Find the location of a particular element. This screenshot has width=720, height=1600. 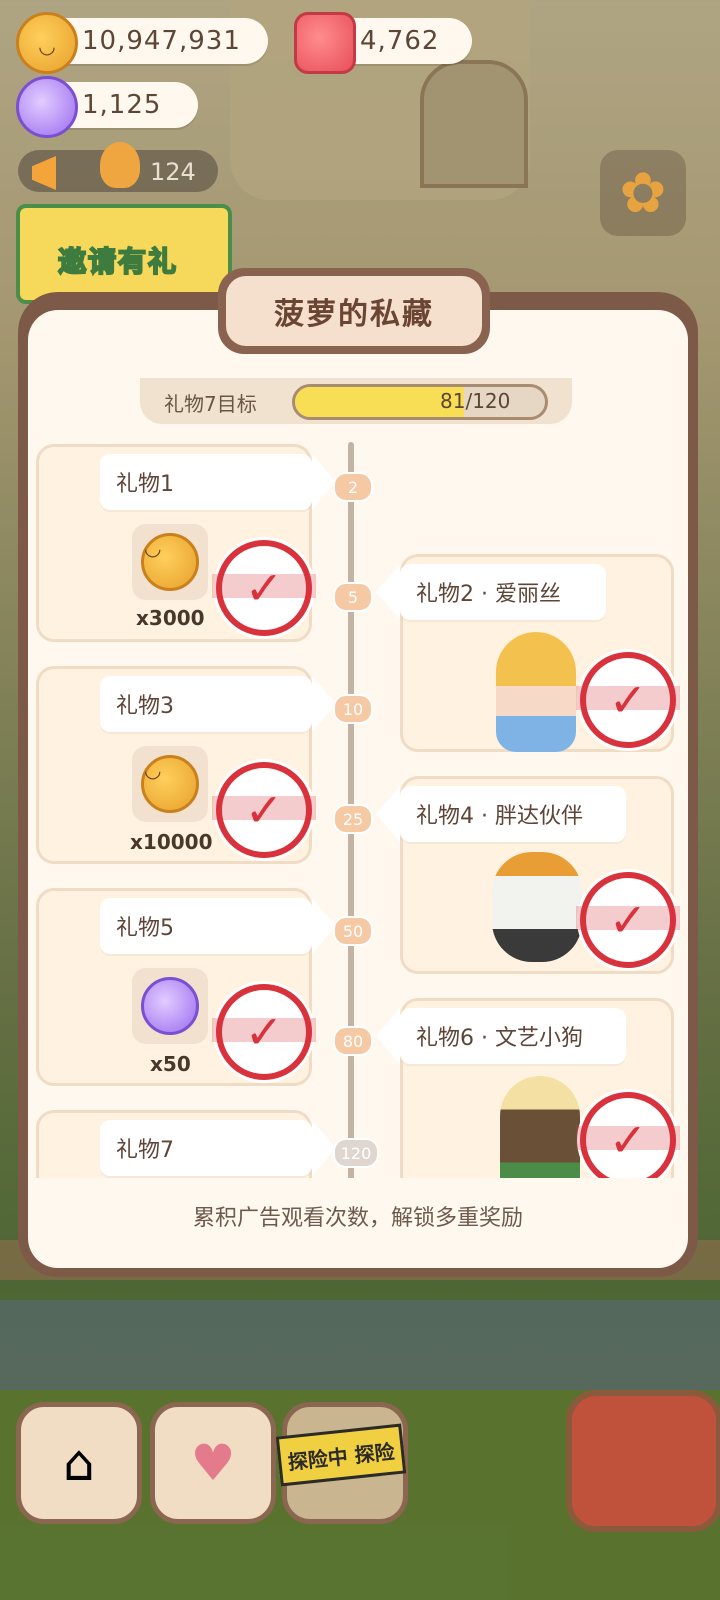

timeline-node-120: 120 is located at coordinates (356, 1153).